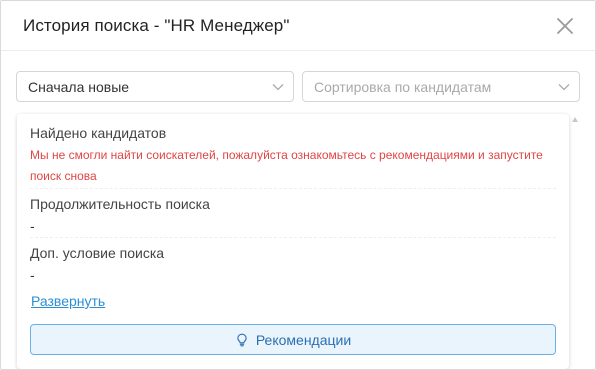 This screenshot has width=596, height=370. Describe the element at coordinates (293, 264) in the screenshot. I see `extra-condition-section: Доп. условие поиска -` at that location.